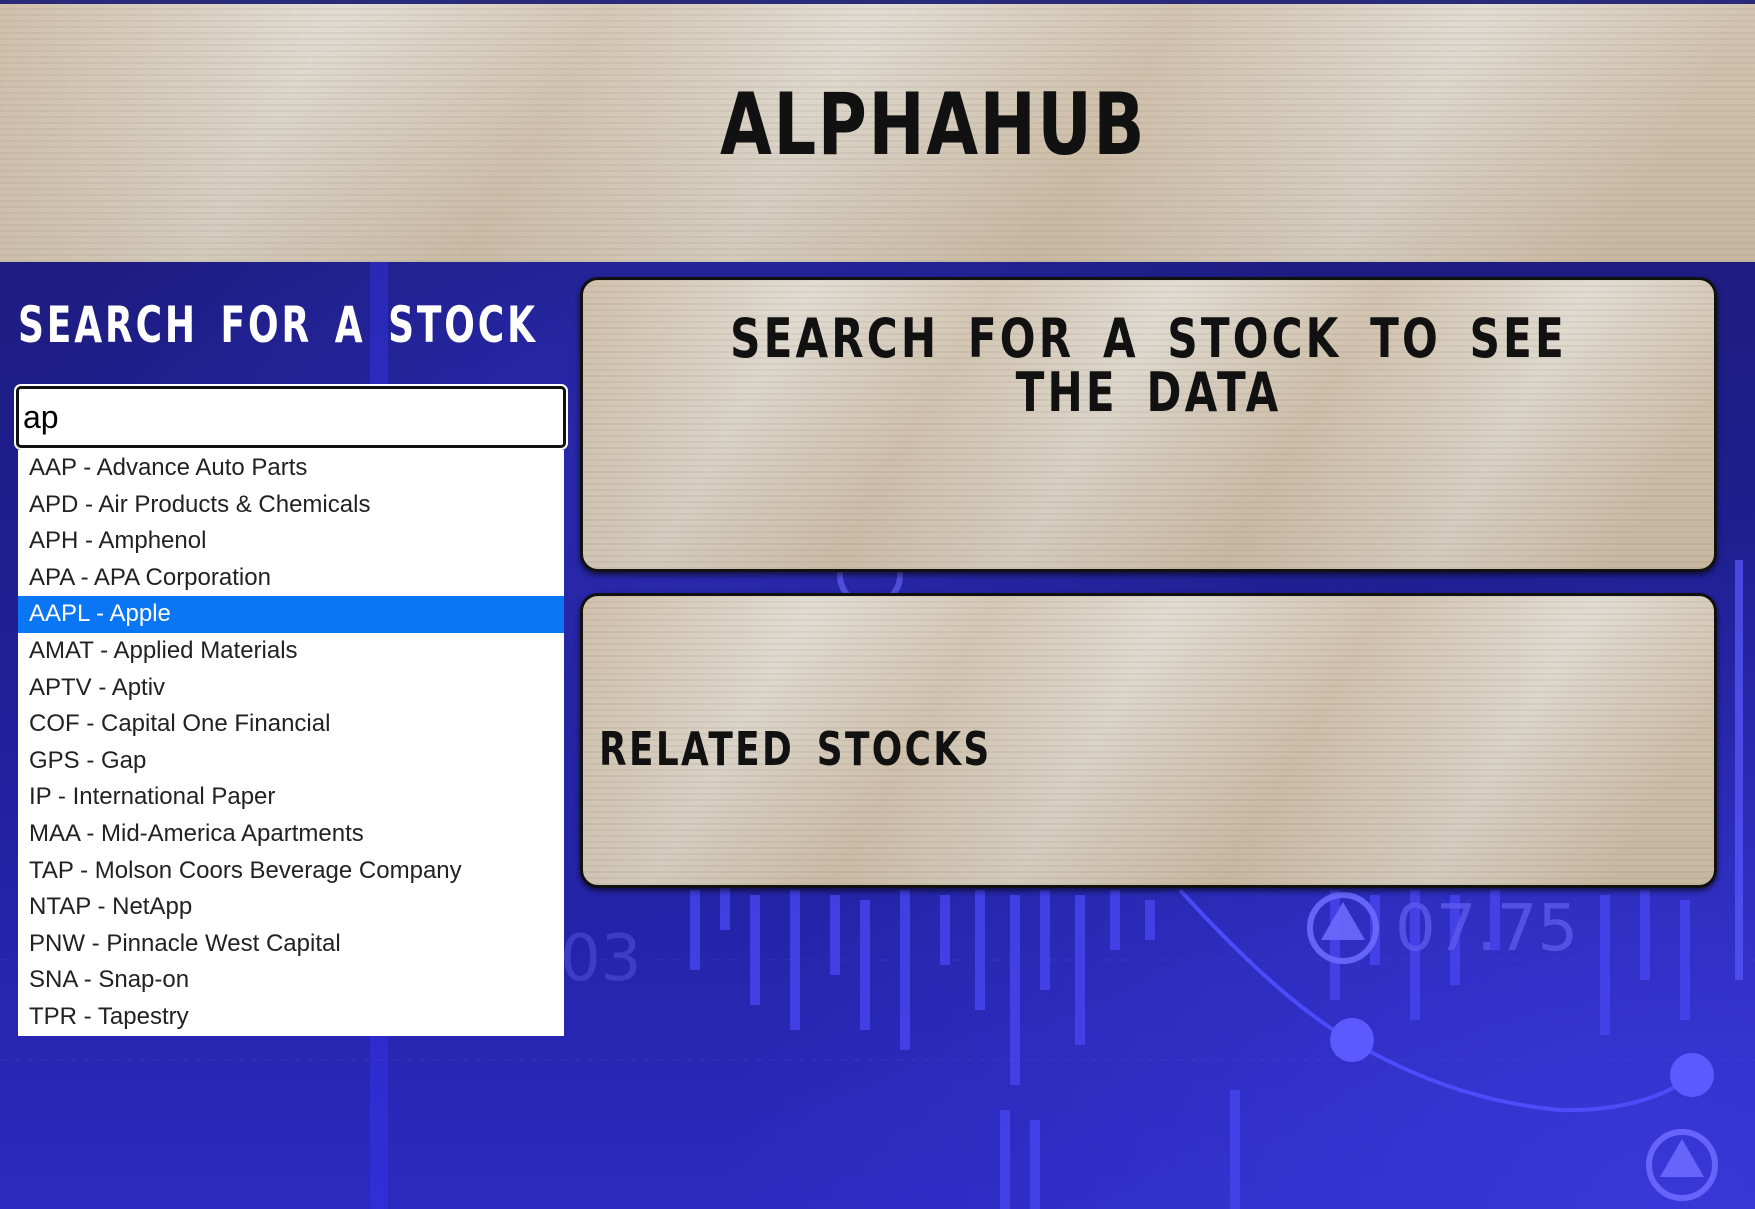 The width and height of the screenshot is (1755, 1209). I want to click on suggestion-item: TPR - Tapestry, so click(291, 1017).